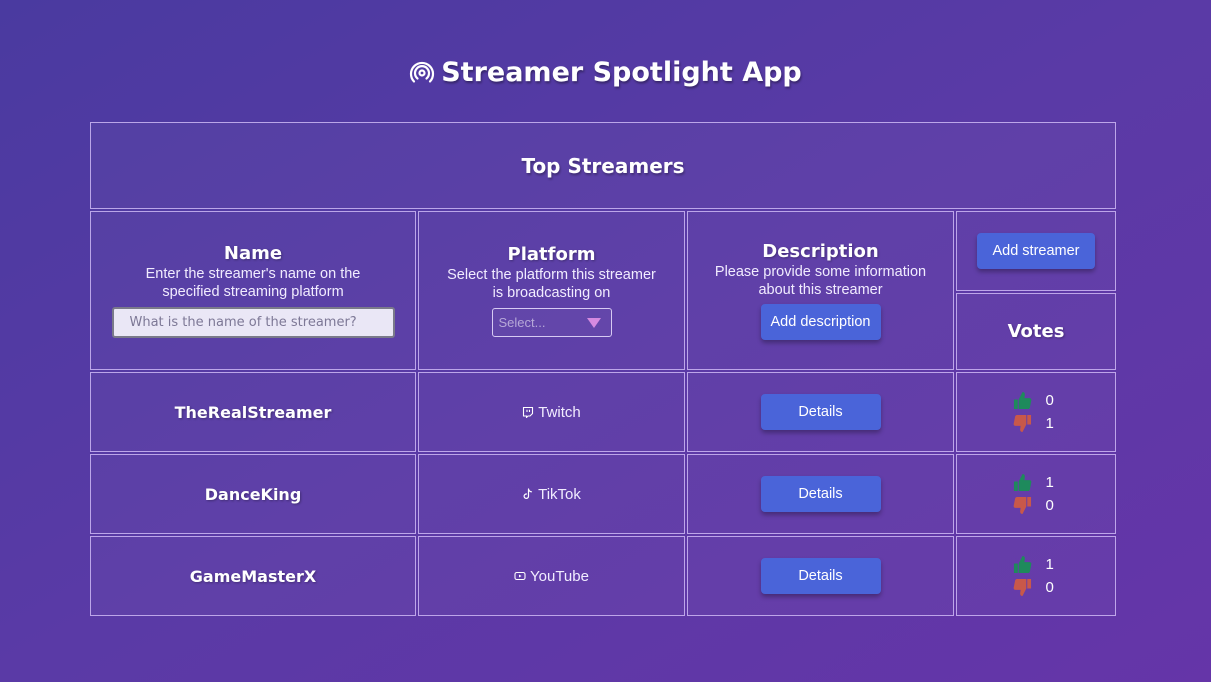 This screenshot has height=682, width=1211. I want to click on downvote-button: 1, so click(1036, 423).